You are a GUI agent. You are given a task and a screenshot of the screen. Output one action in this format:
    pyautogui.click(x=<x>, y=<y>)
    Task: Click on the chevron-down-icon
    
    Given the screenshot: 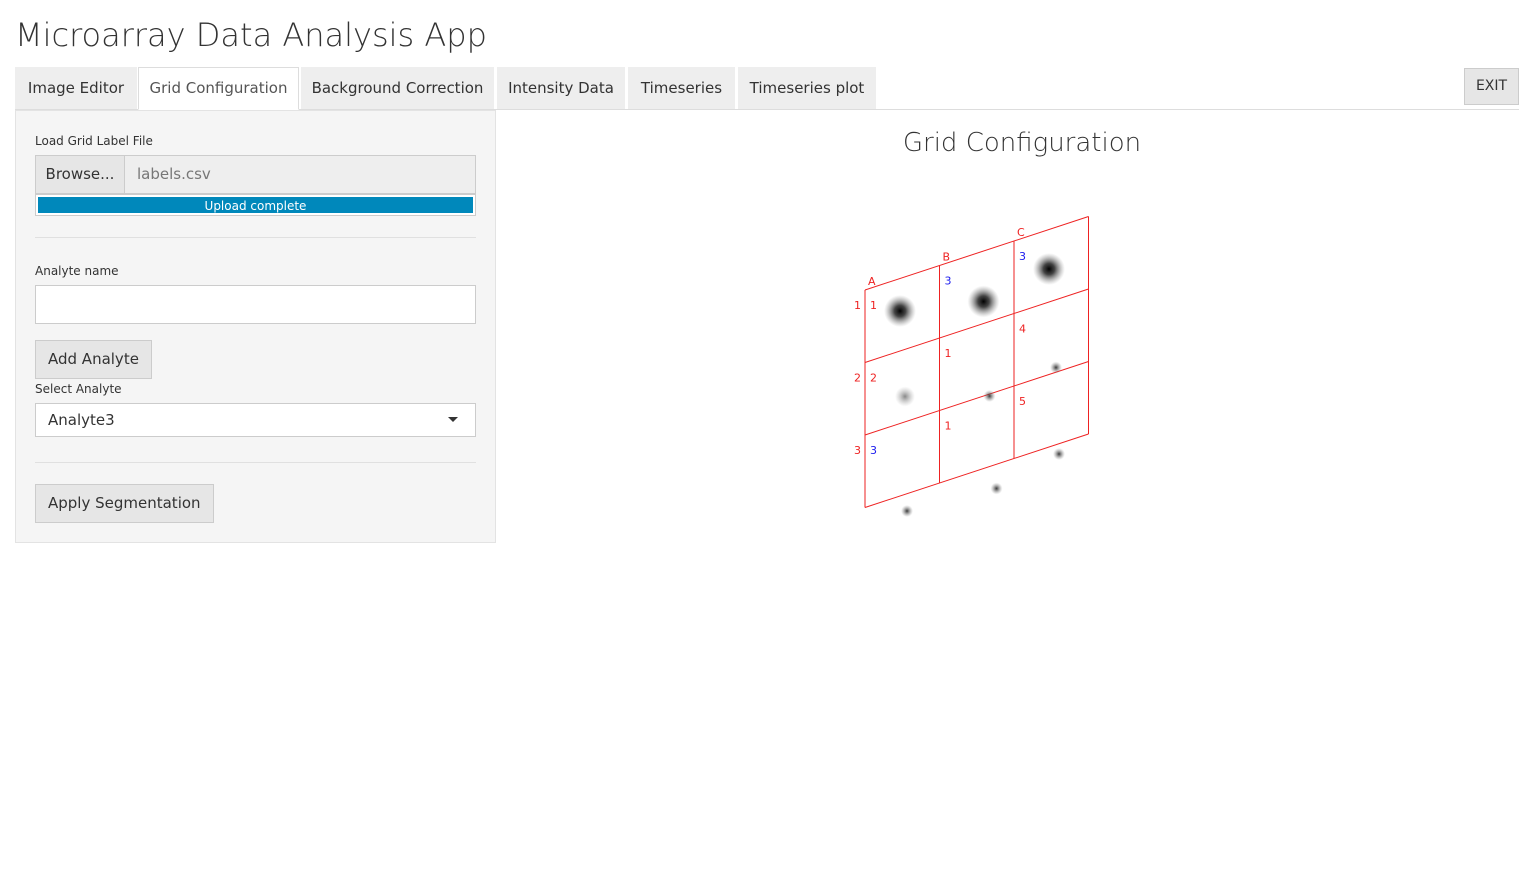 What is the action you would take?
    pyautogui.click(x=453, y=419)
    